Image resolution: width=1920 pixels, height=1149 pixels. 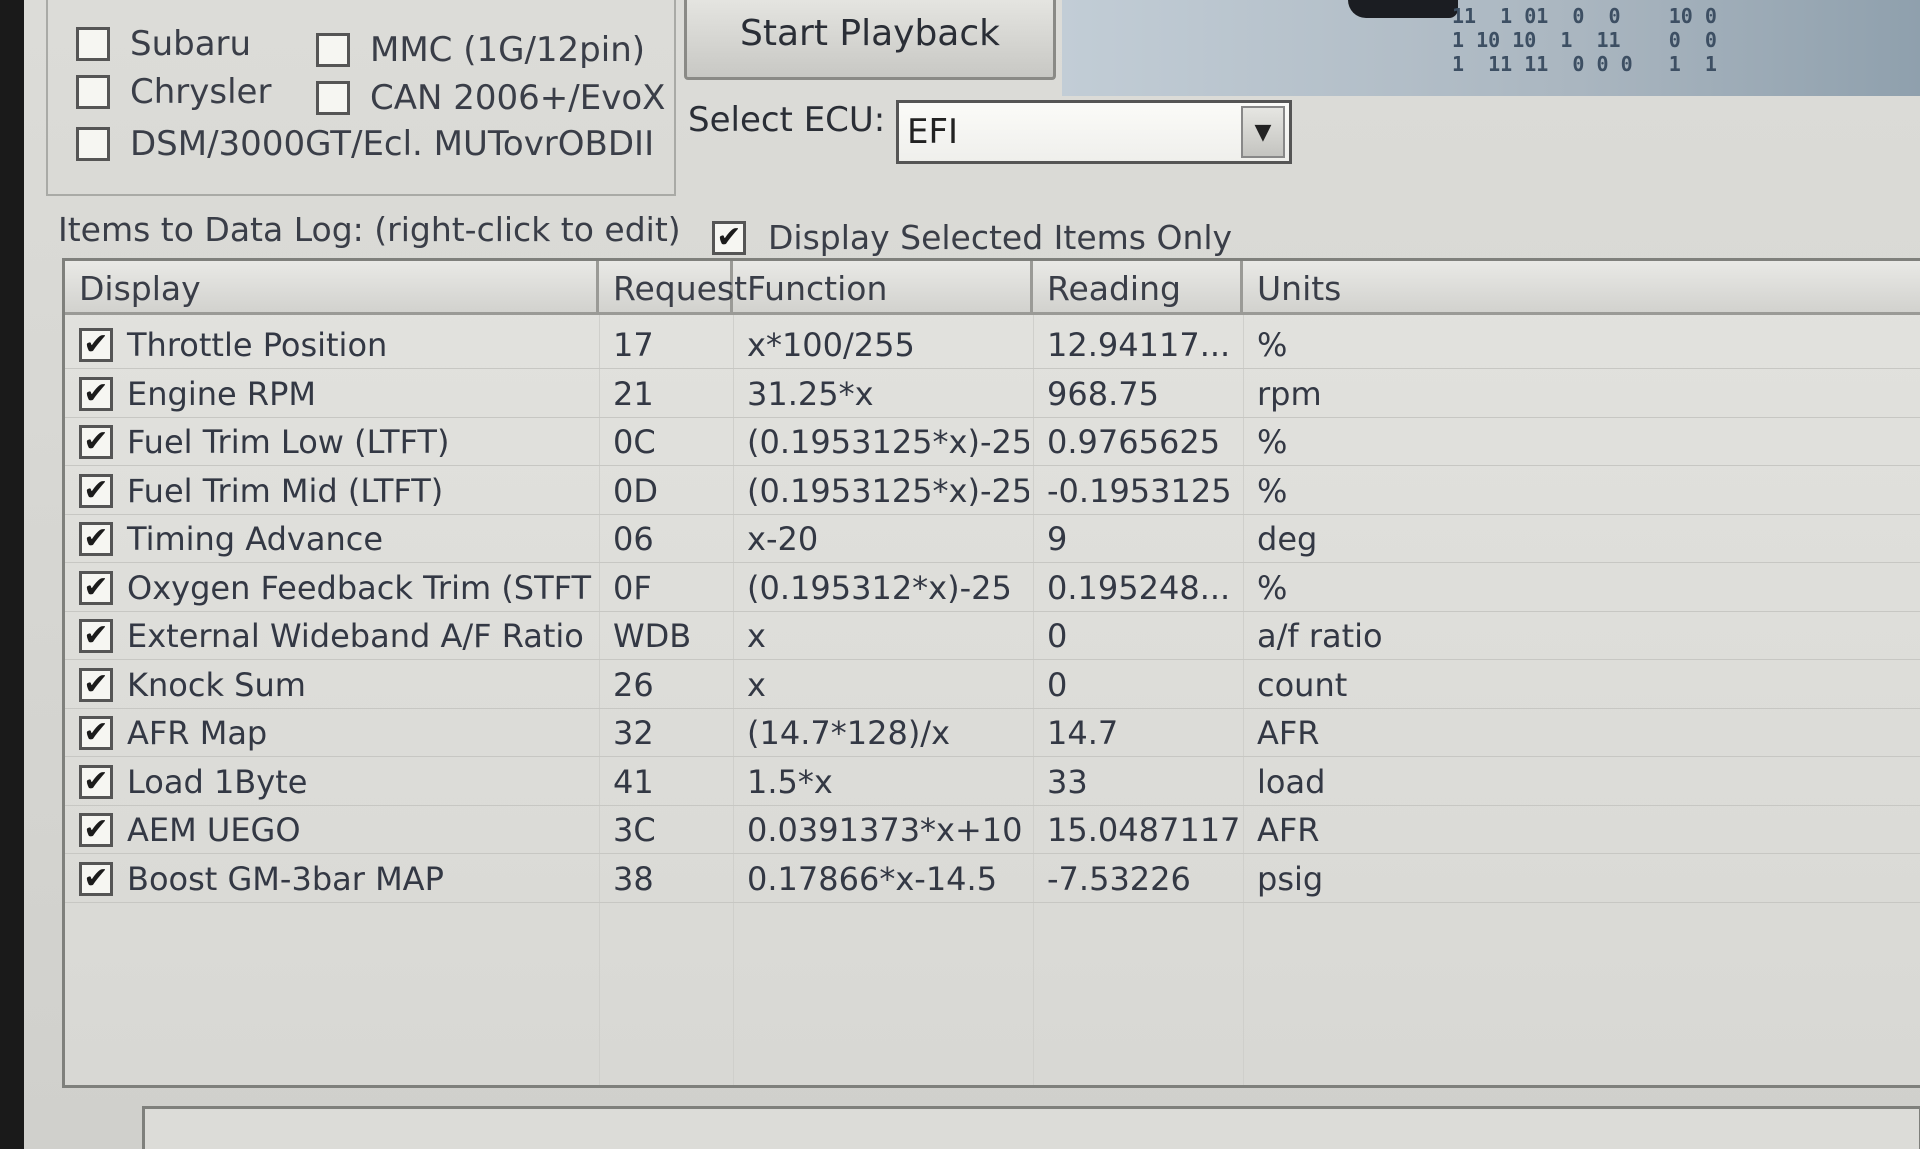 I want to click on cell-function: 0.17866*x-14.5, so click(x=872, y=878).